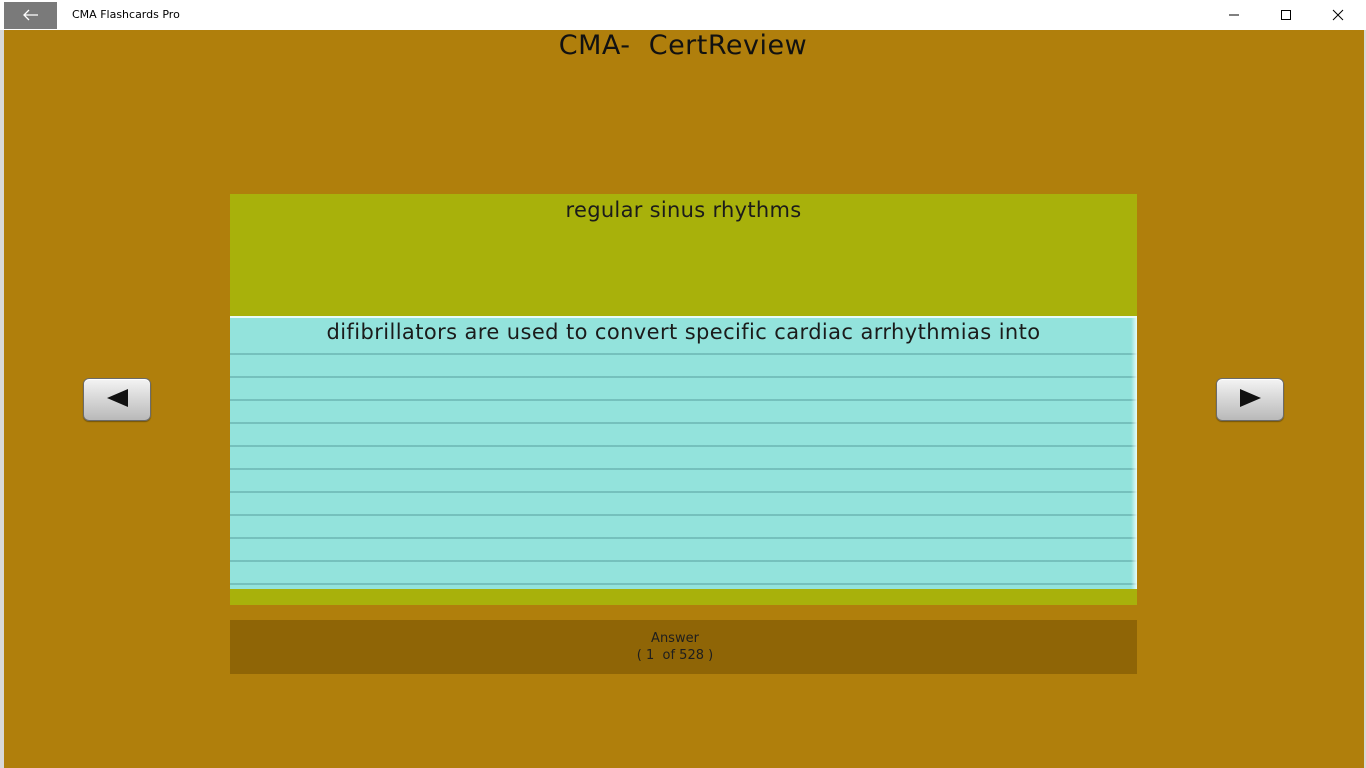  I want to click on maximize-button, so click(1286, 15).